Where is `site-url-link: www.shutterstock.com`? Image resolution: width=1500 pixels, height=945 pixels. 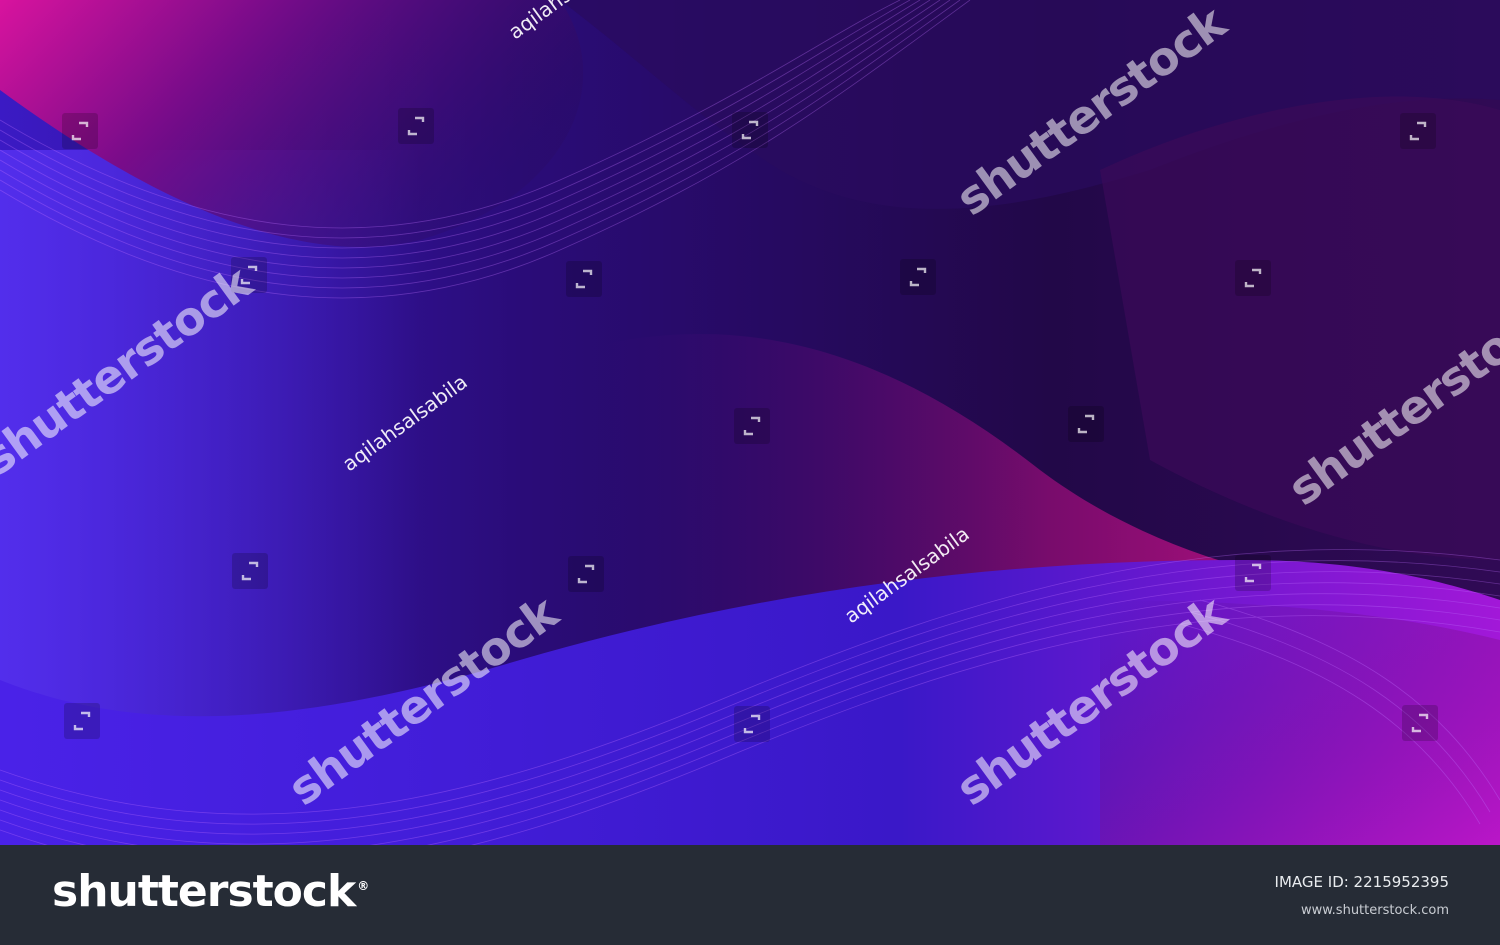
site-url-link: www.shutterstock.com is located at coordinates (1375, 910).